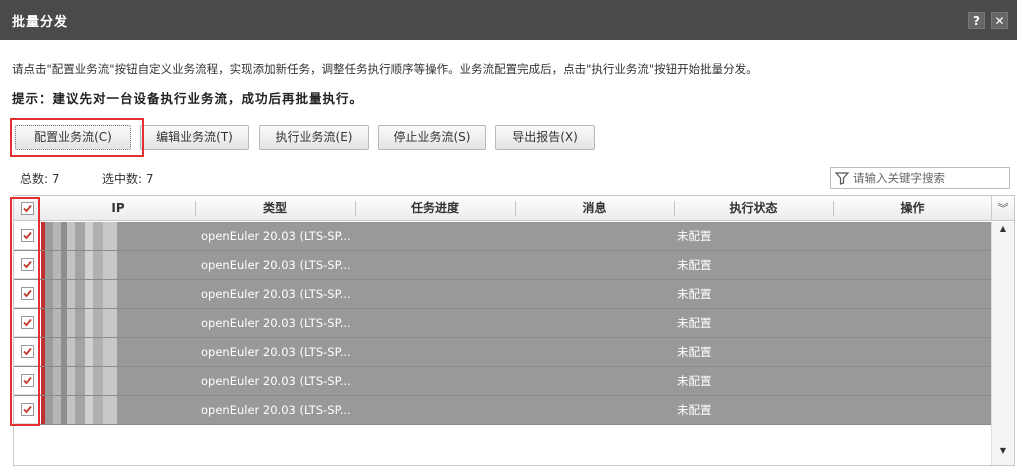  I want to click on edit-workflow-button: 编辑业务流(T), so click(194, 137).